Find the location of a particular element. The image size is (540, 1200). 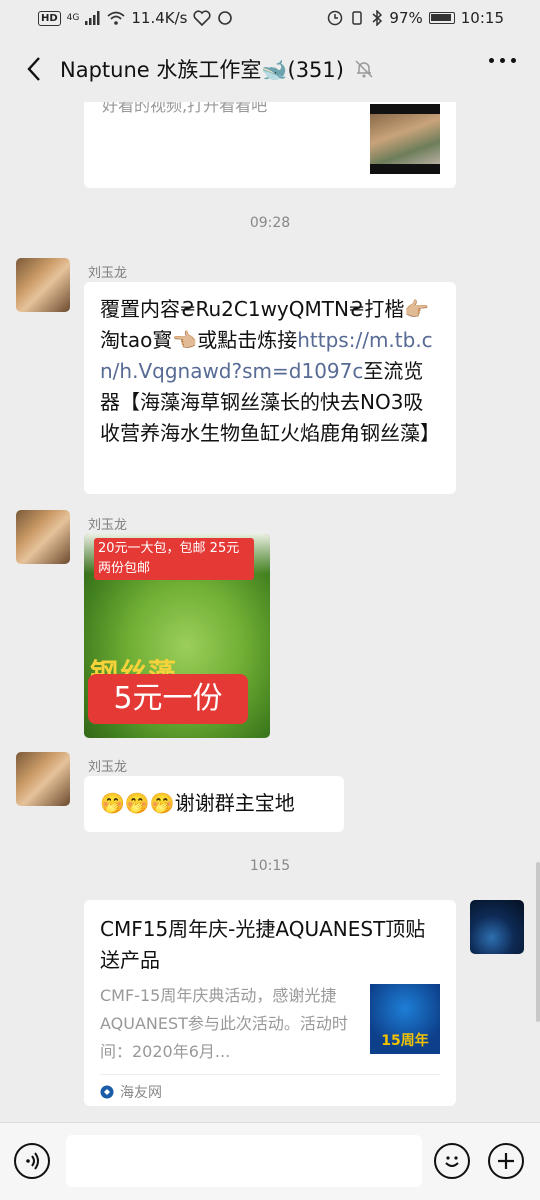

smiley-icon is located at coordinates (452, 1161).